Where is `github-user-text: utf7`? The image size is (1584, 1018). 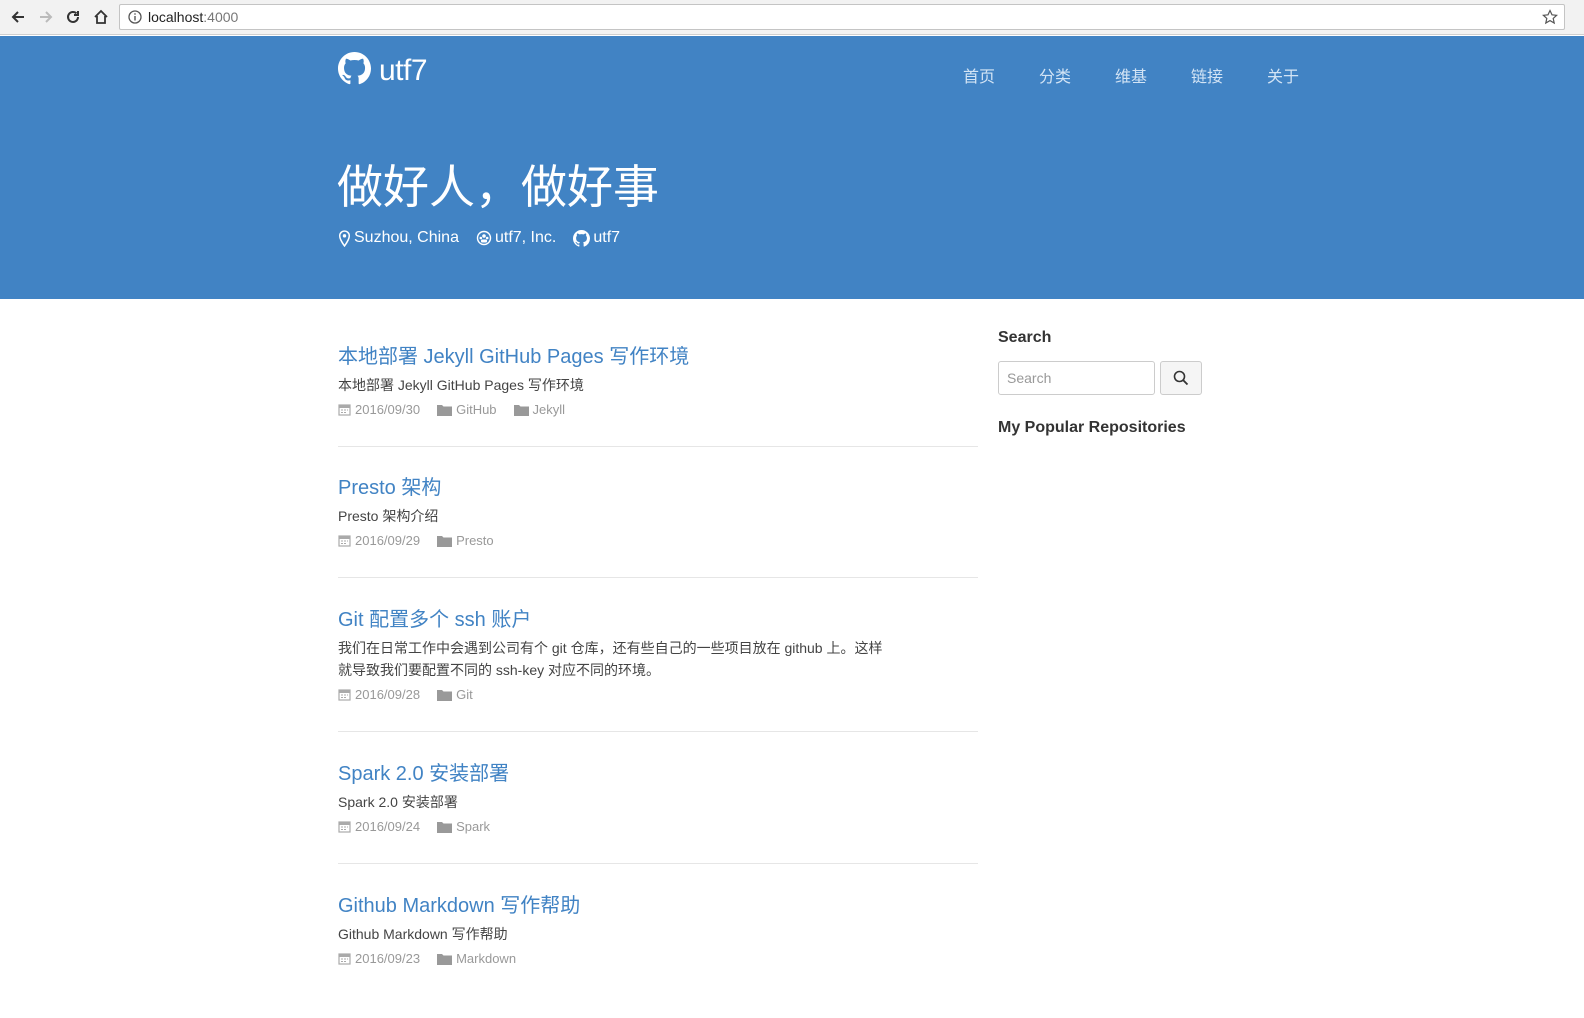
github-user-text: utf7 is located at coordinates (607, 237).